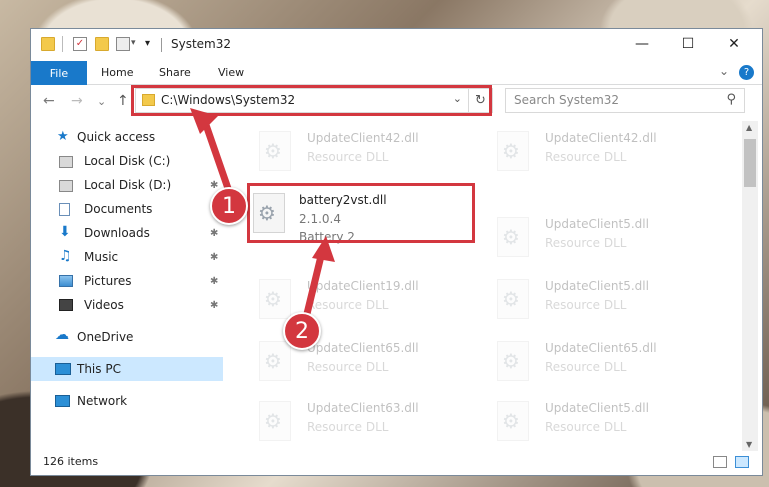 This screenshot has height=487, width=769. What do you see at coordinates (133, 43) in the screenshot?
I see `chevron-down-icon: ▾` at bounding box center [133, 43].